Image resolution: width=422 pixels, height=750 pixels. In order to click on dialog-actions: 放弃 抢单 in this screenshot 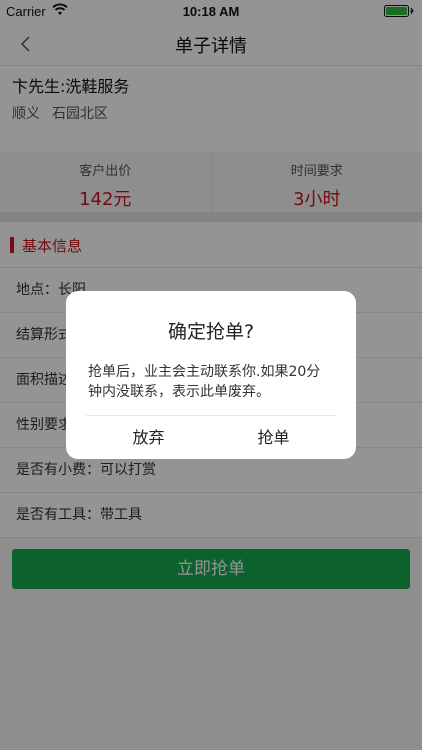, I will do `click(211, 437)`.